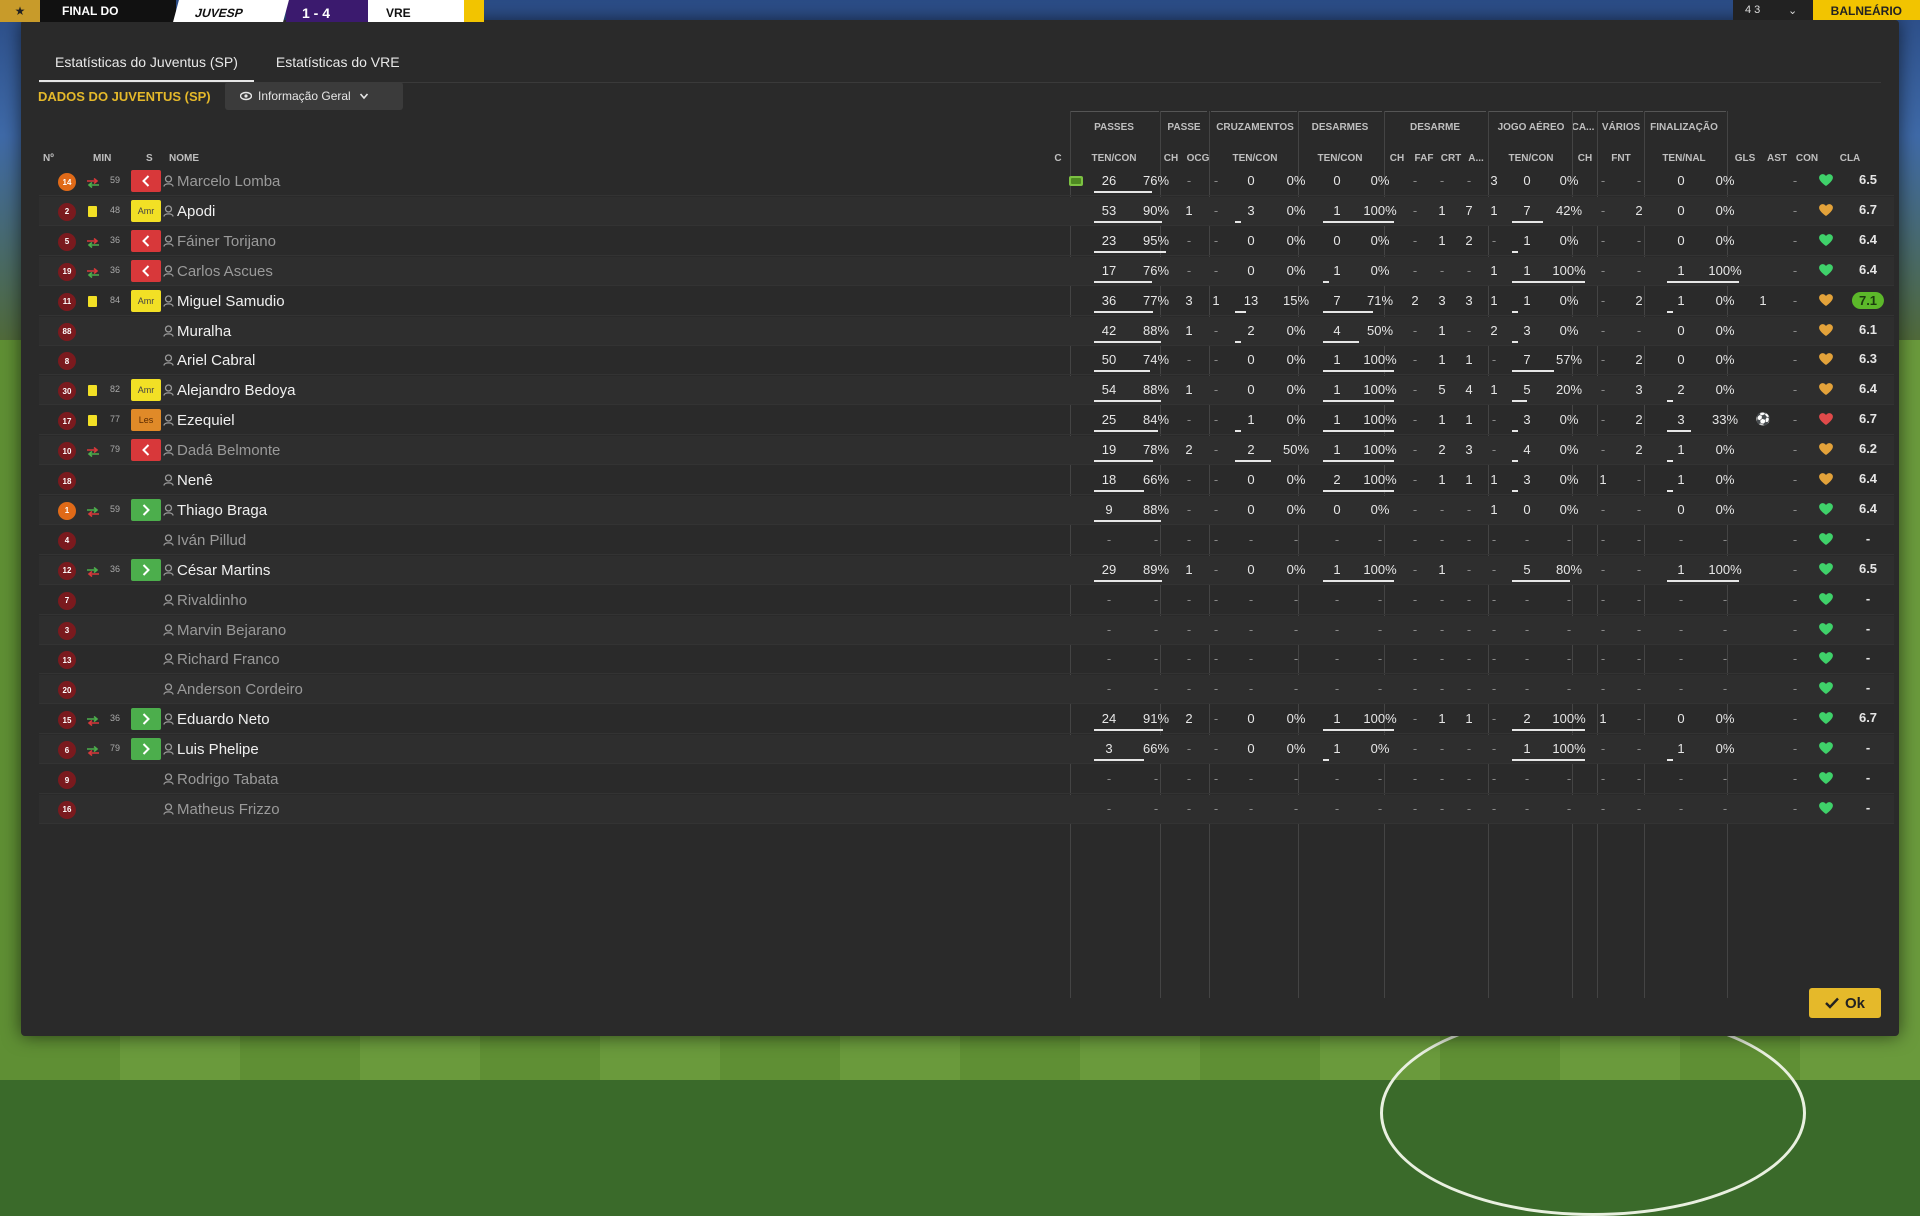 The height and width of the screenshot is (1216, 1920). What do you see at coordinates (206, 420) in the screenshot?
I see `player-name: Ezequiel` at bounding box center [206, 420].